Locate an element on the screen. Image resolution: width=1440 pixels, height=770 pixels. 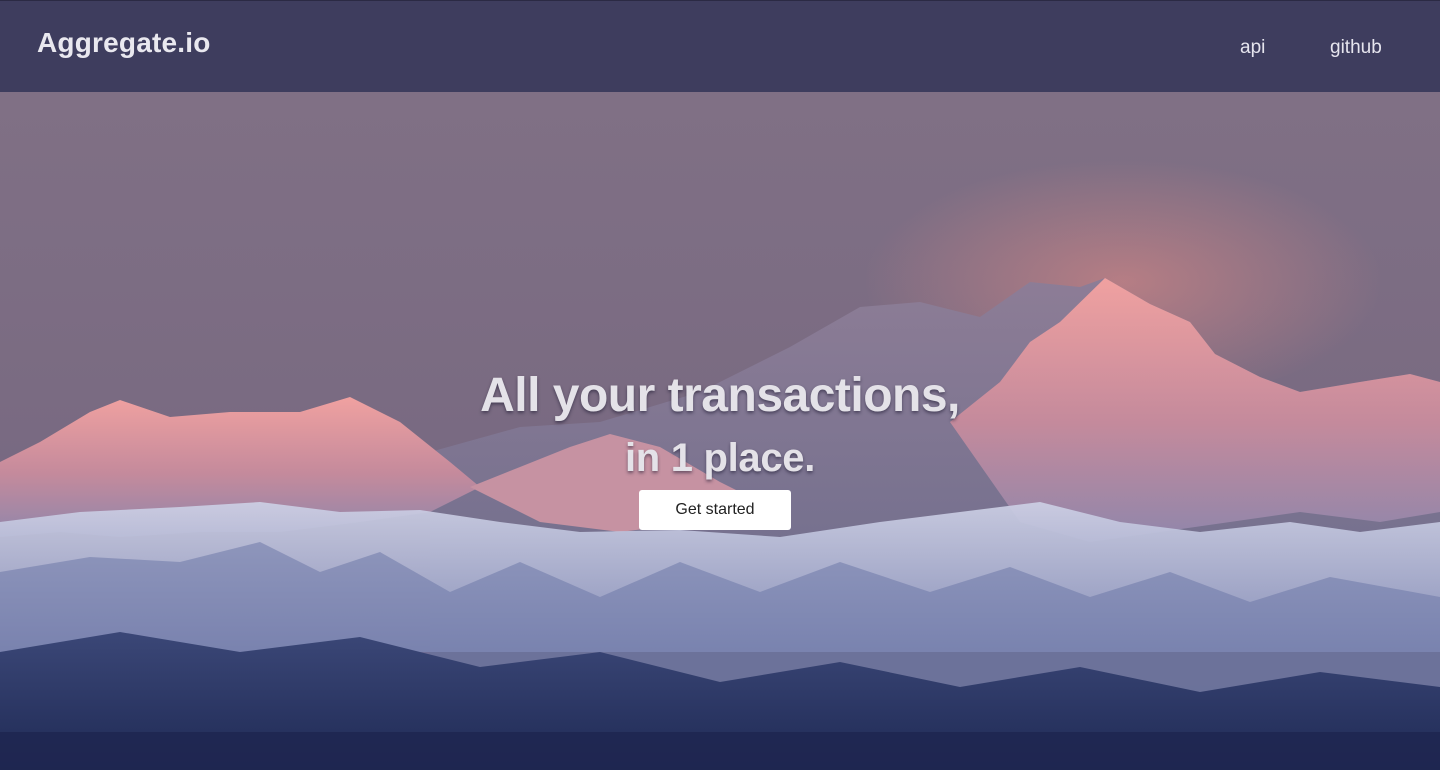
top-navbar: Aggregate.io api github is located at coordinates (720, 46).